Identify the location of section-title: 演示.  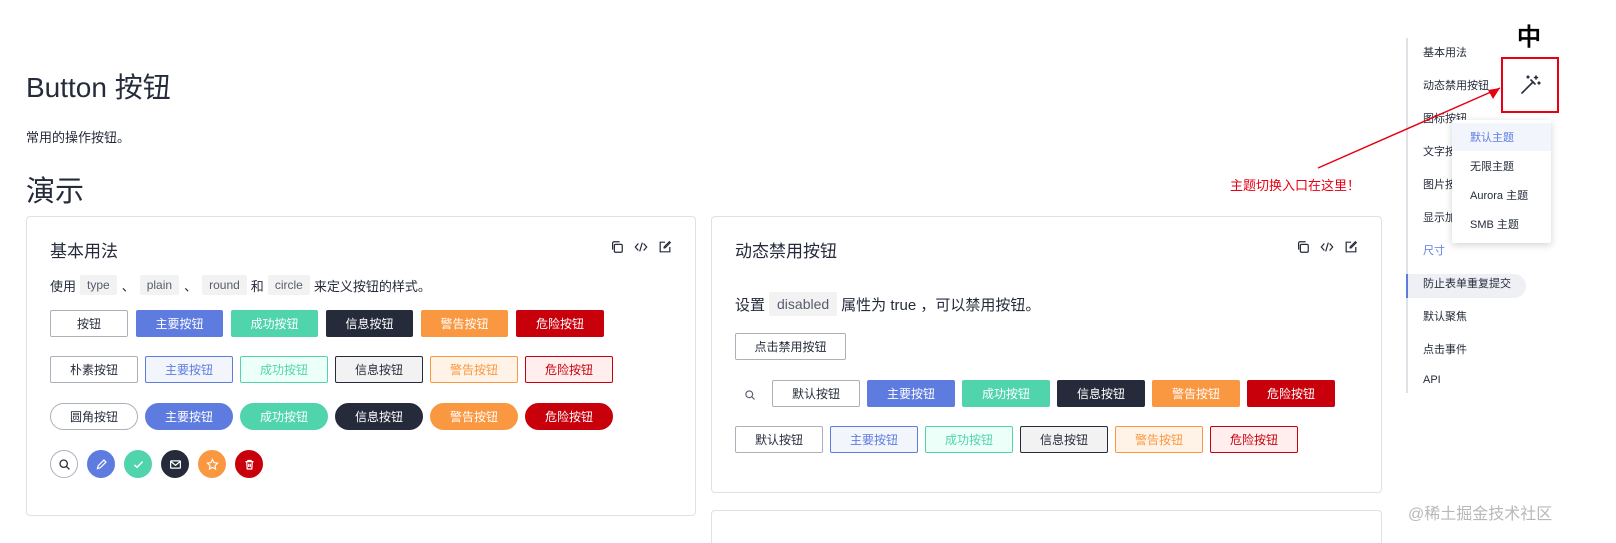
(55, 192).